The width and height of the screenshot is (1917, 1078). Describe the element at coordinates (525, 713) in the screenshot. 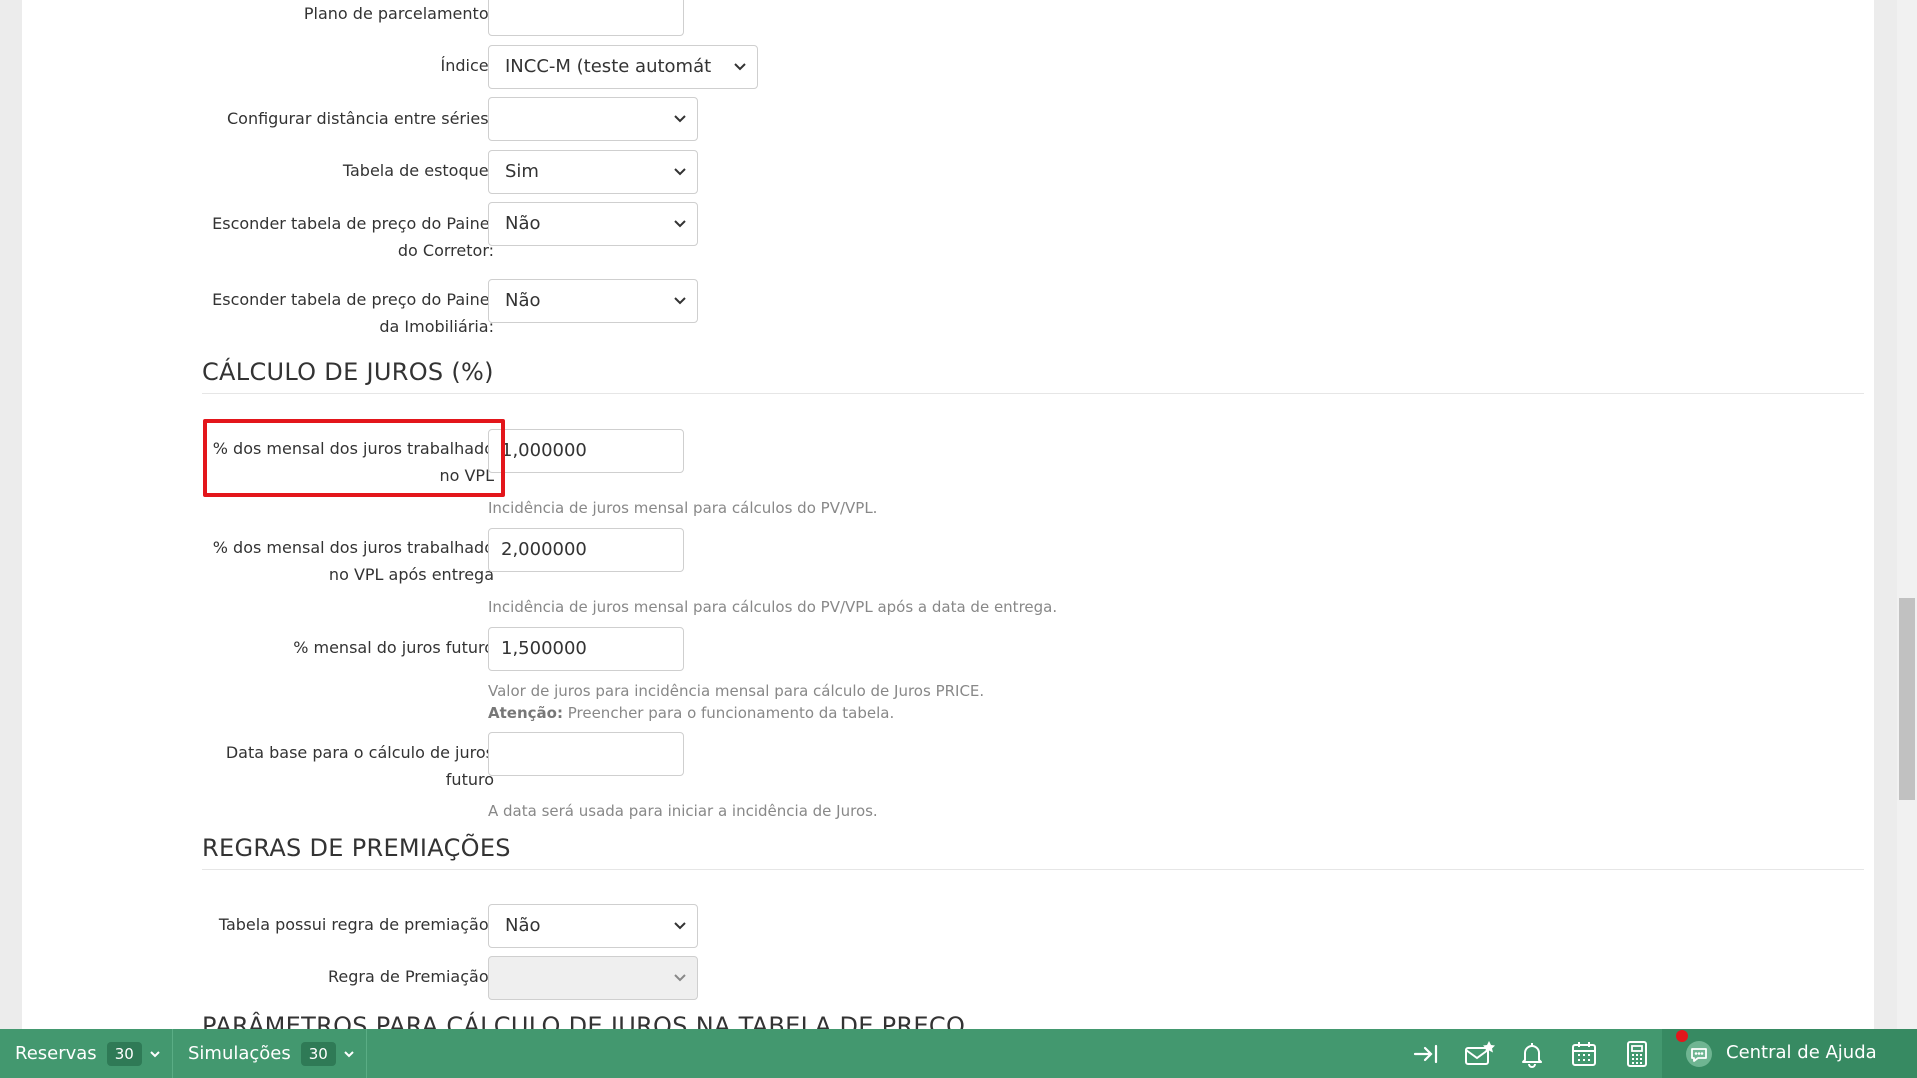

I see `help-bold: Atenção:` at that location.